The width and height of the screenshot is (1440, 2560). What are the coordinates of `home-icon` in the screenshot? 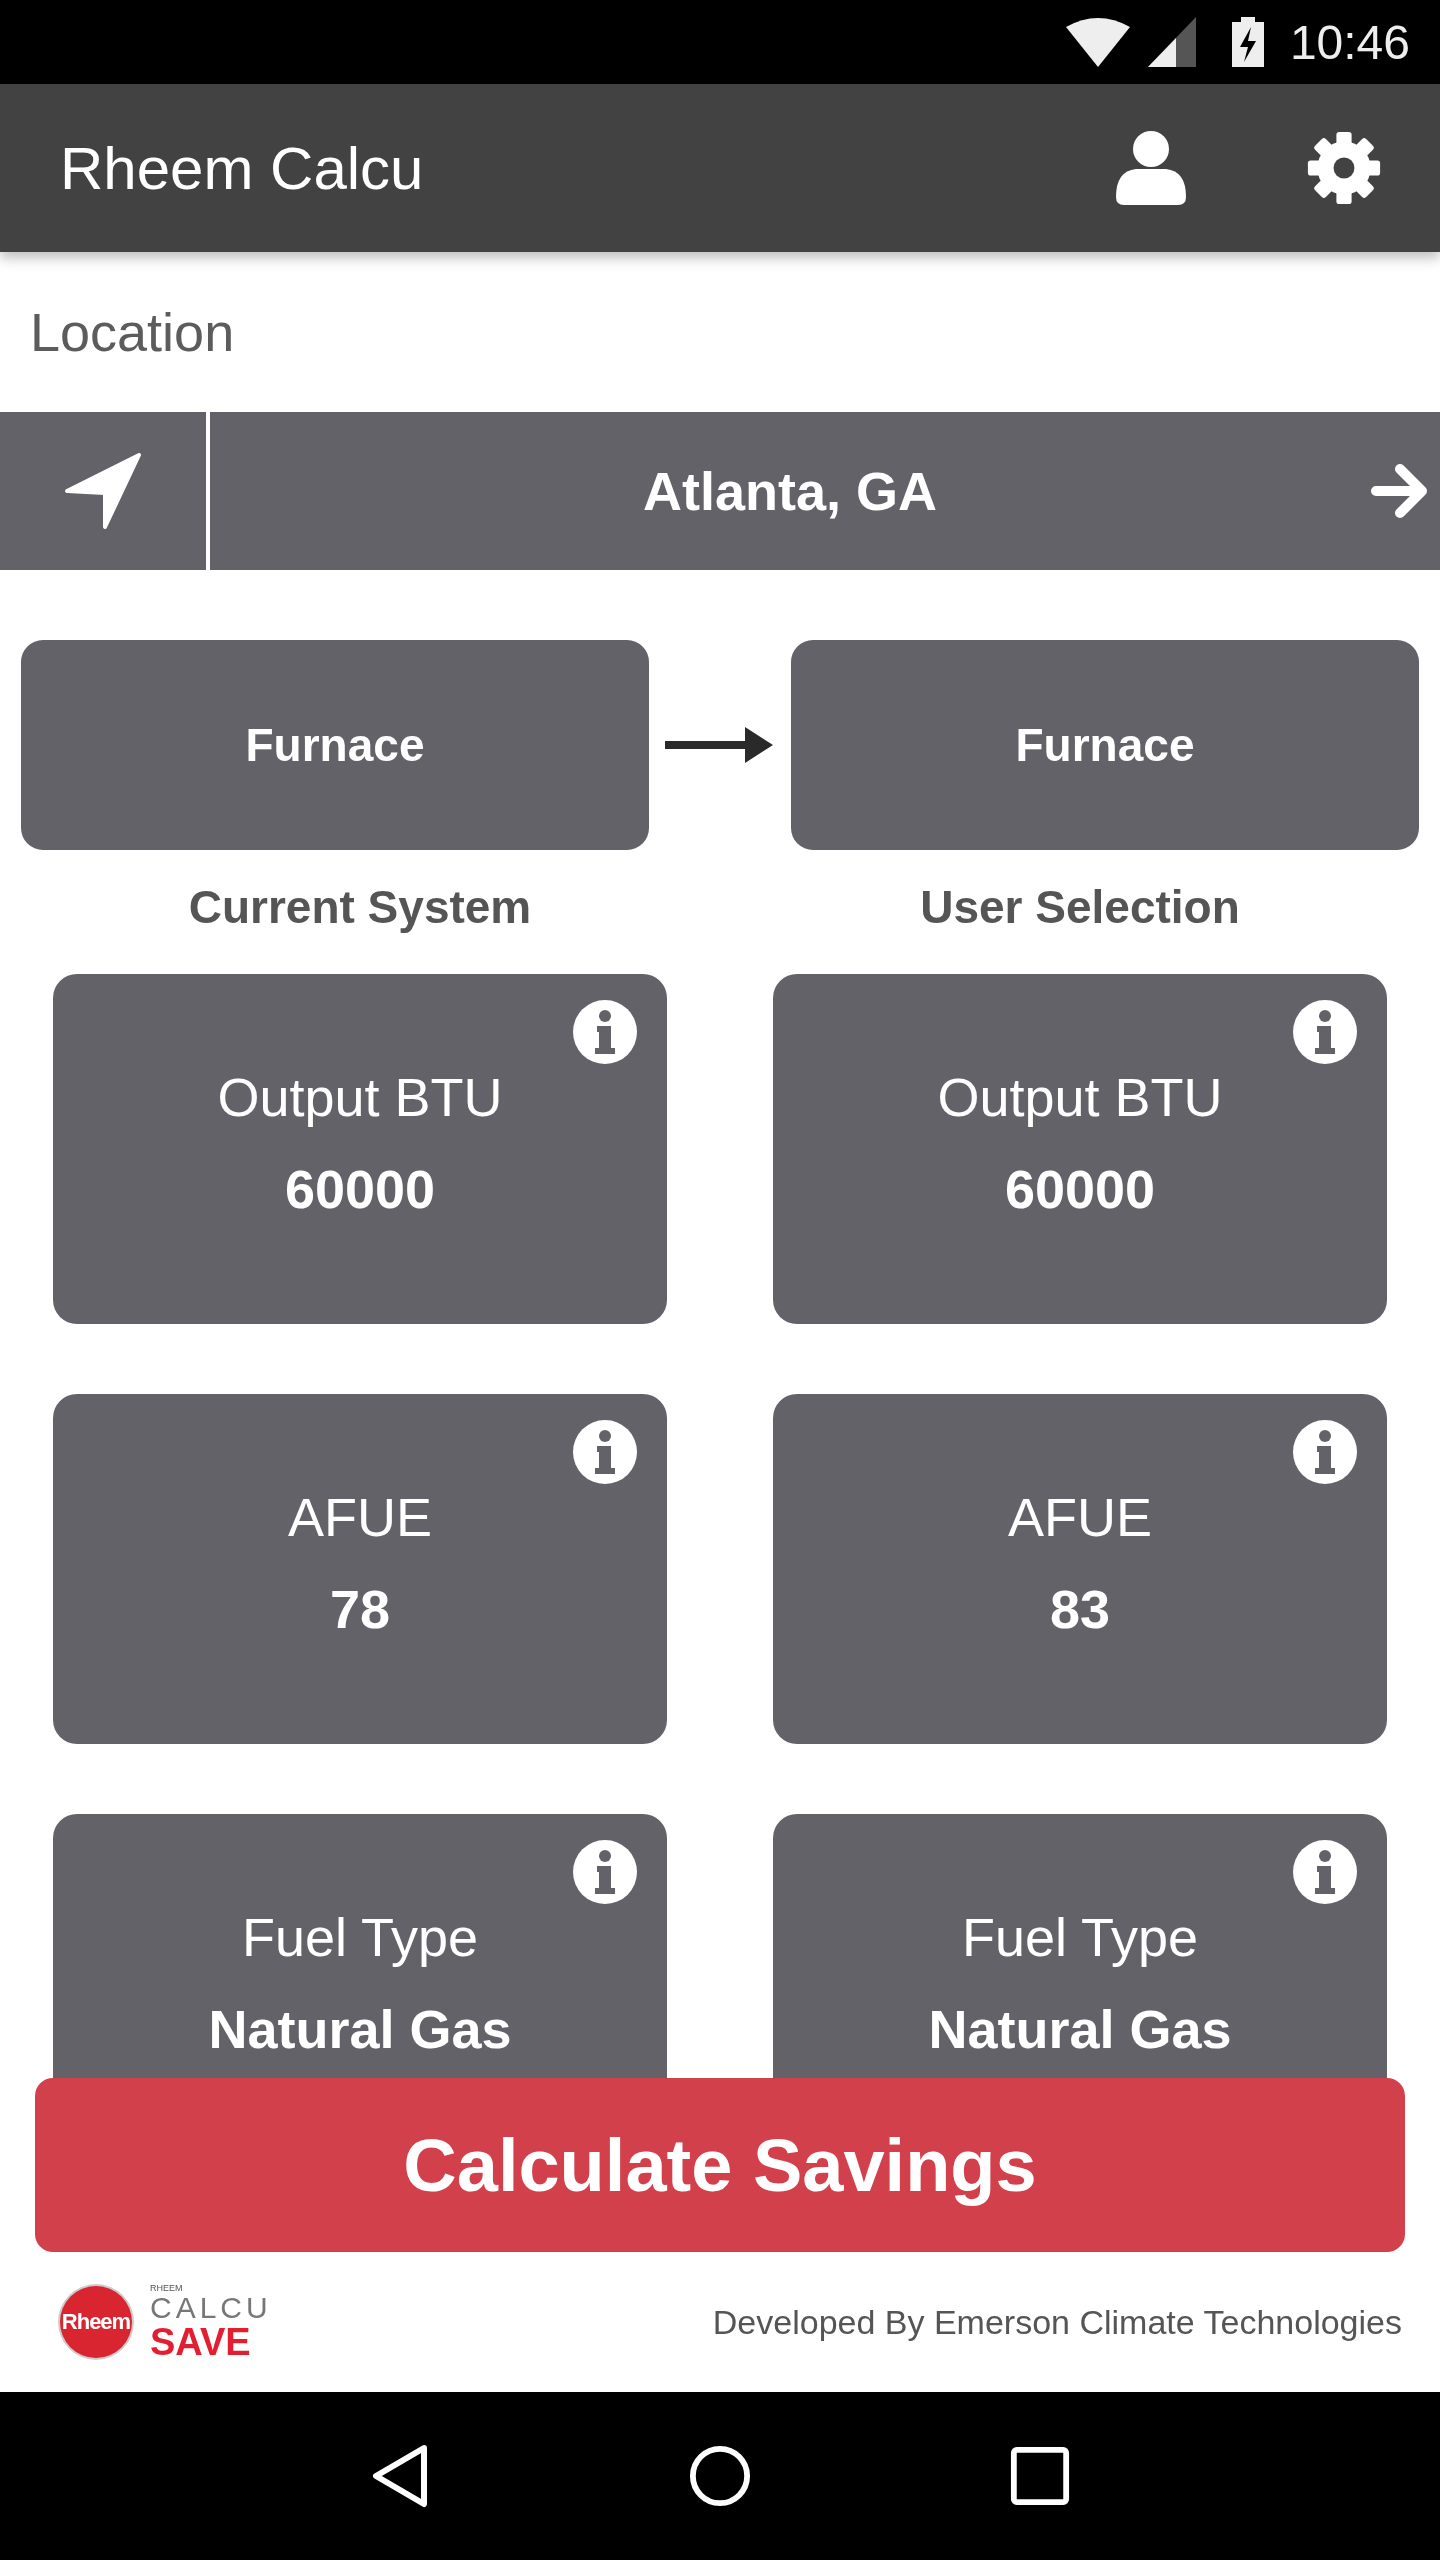 It's located at (720, 2476).